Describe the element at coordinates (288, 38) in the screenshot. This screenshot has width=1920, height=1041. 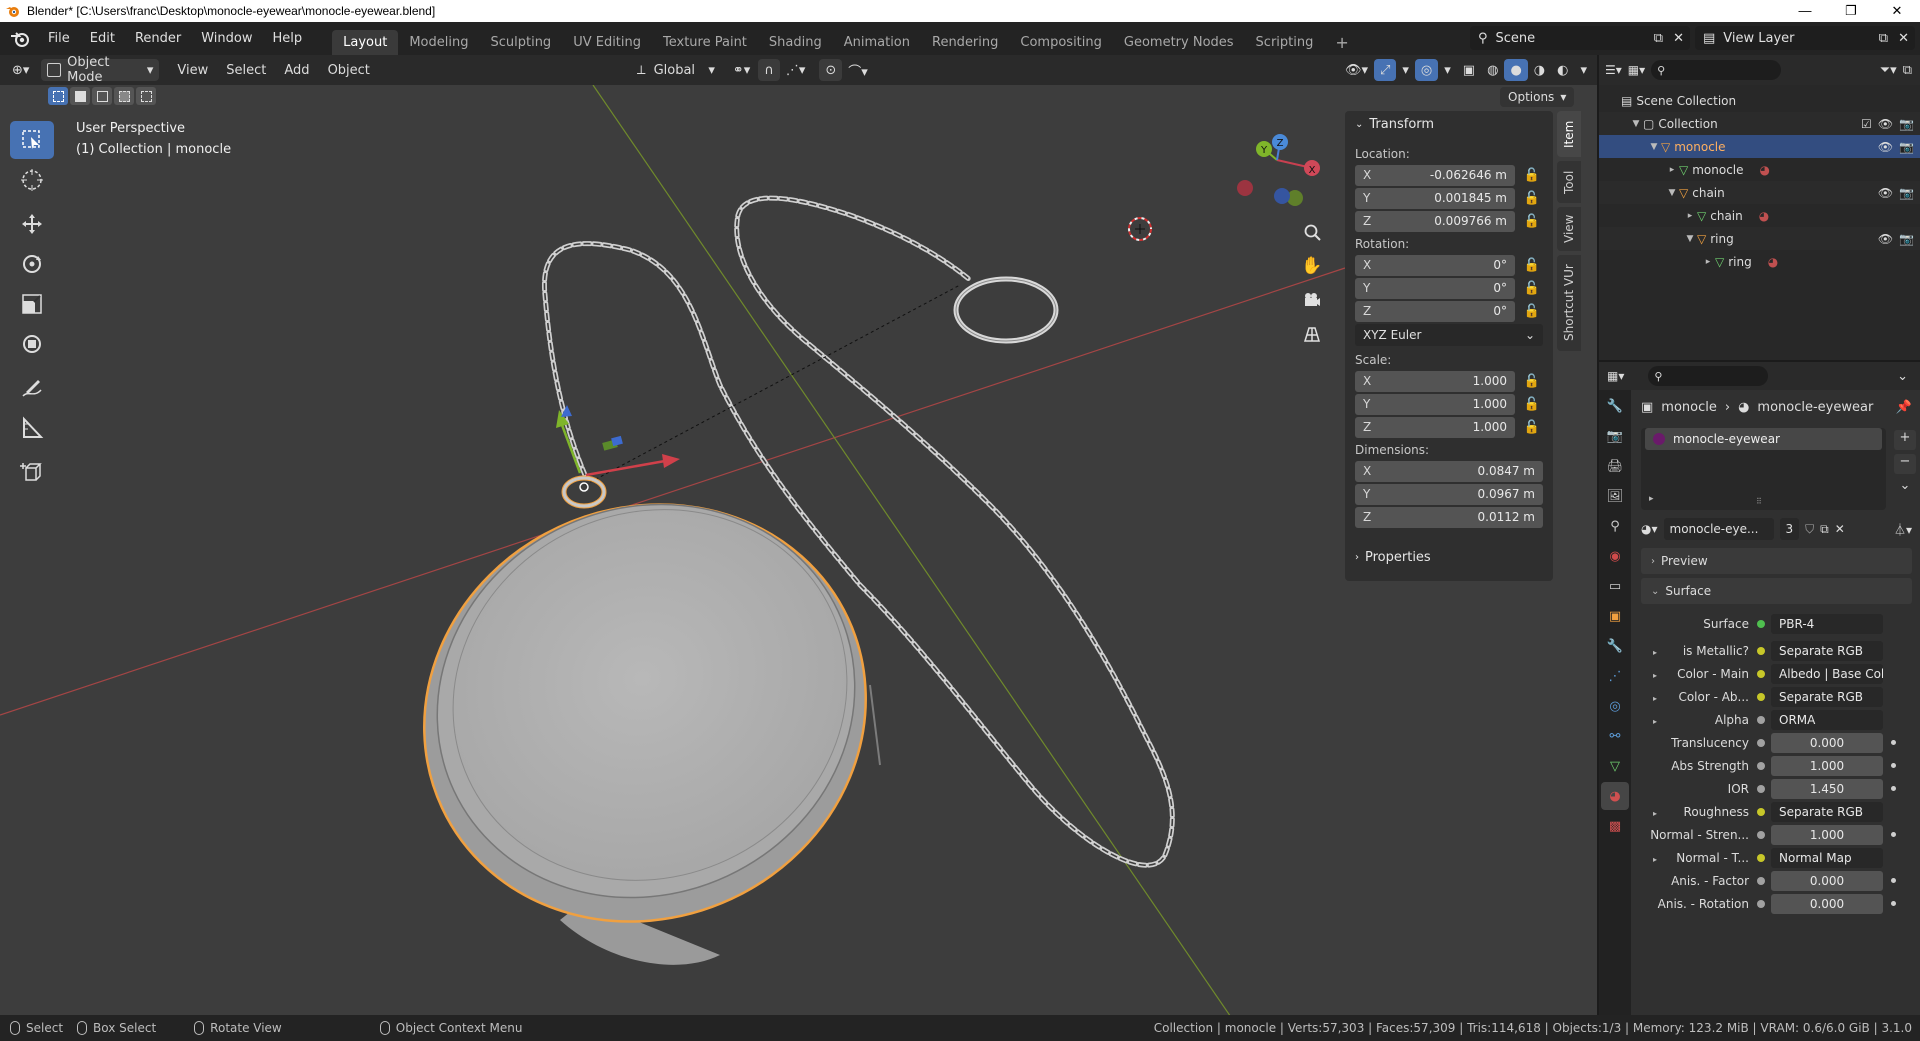
I see `menu-help: Help` at that location.